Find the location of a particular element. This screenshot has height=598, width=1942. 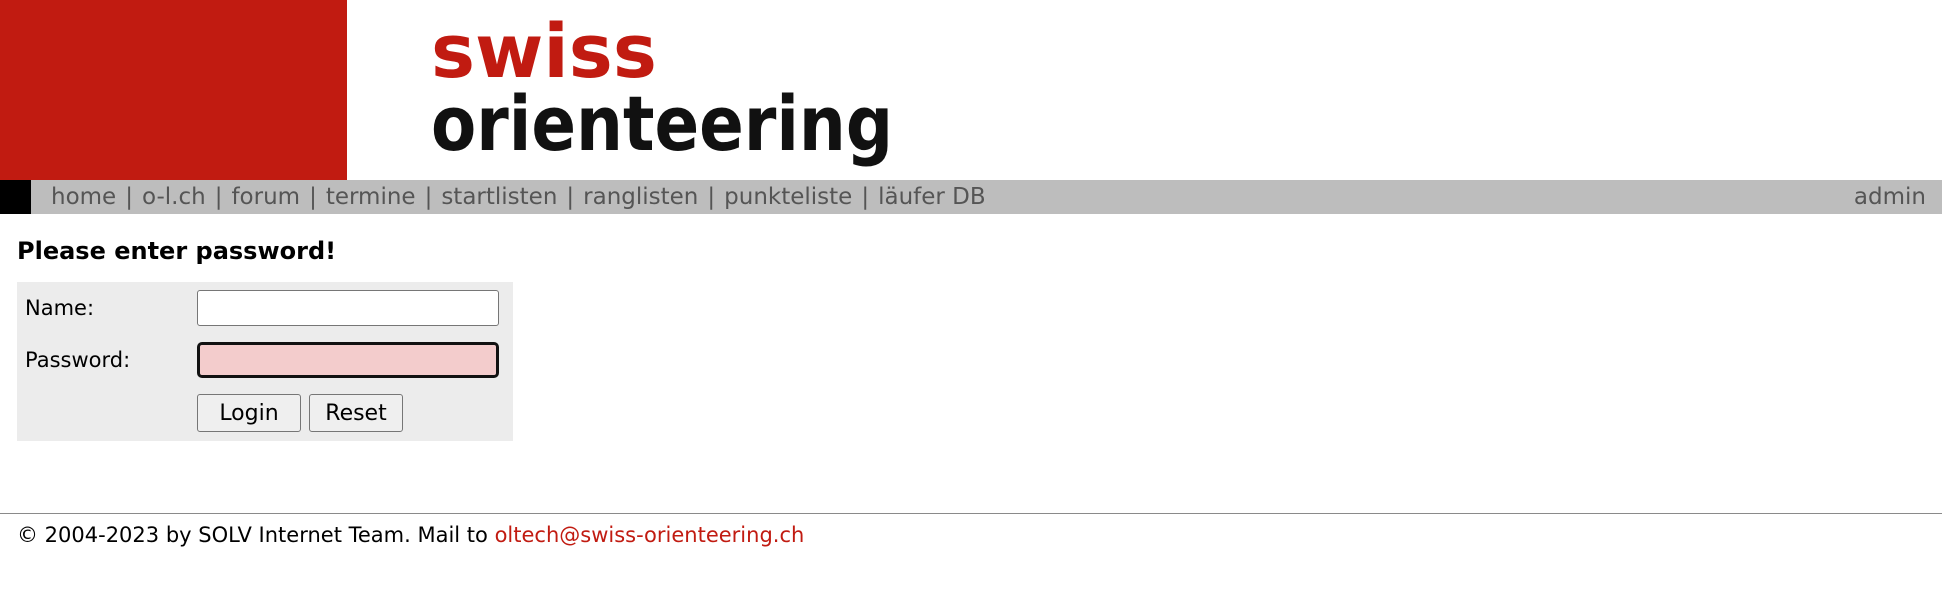

nav-link-home: home is located at coordinates (83, 197).